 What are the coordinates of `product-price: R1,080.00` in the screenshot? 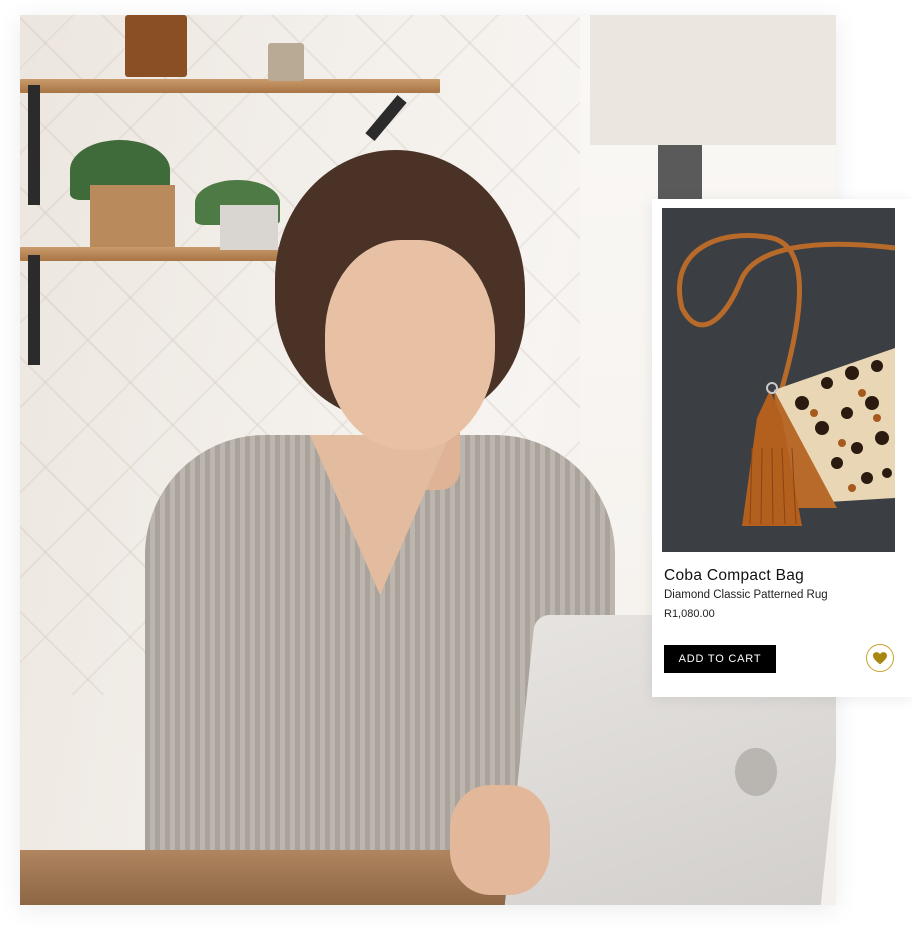 It's located at (689, 614).